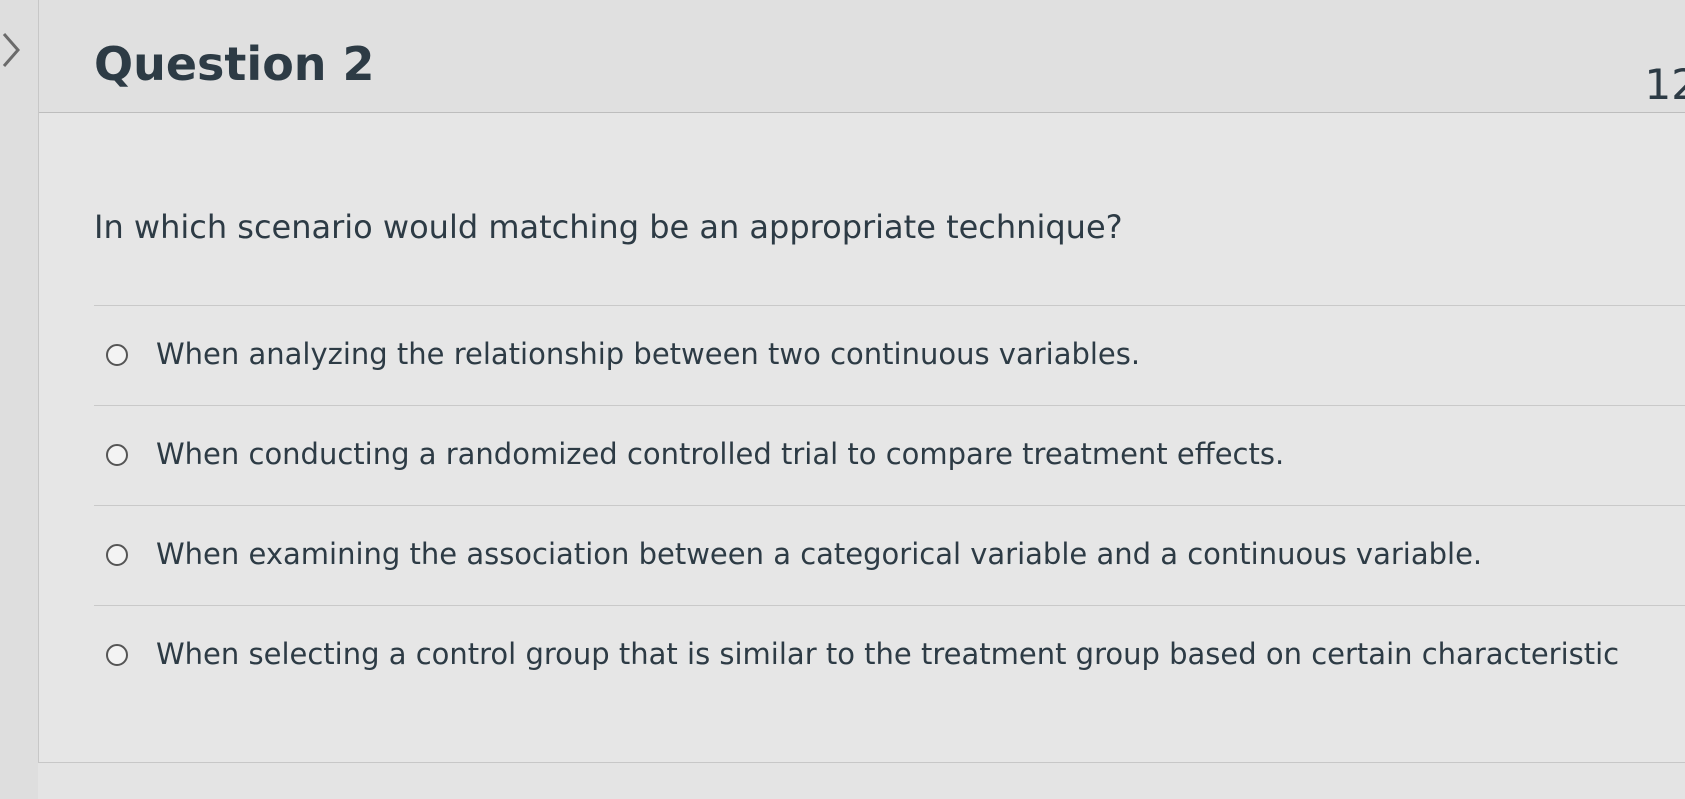 This screenshot has height=799, width=1685. Describe the element at coordinates (19, 399) in the screenshot. I see `left-gutter` at that location.